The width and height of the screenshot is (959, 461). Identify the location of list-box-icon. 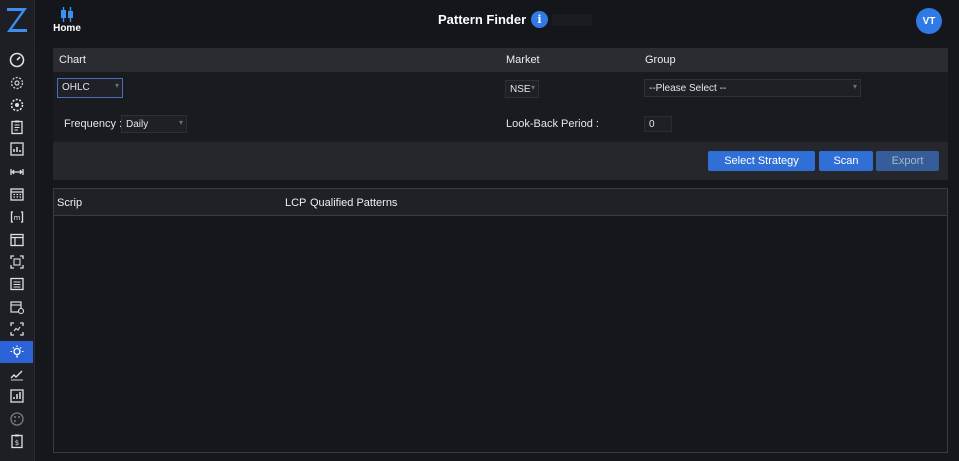
(16, 284).